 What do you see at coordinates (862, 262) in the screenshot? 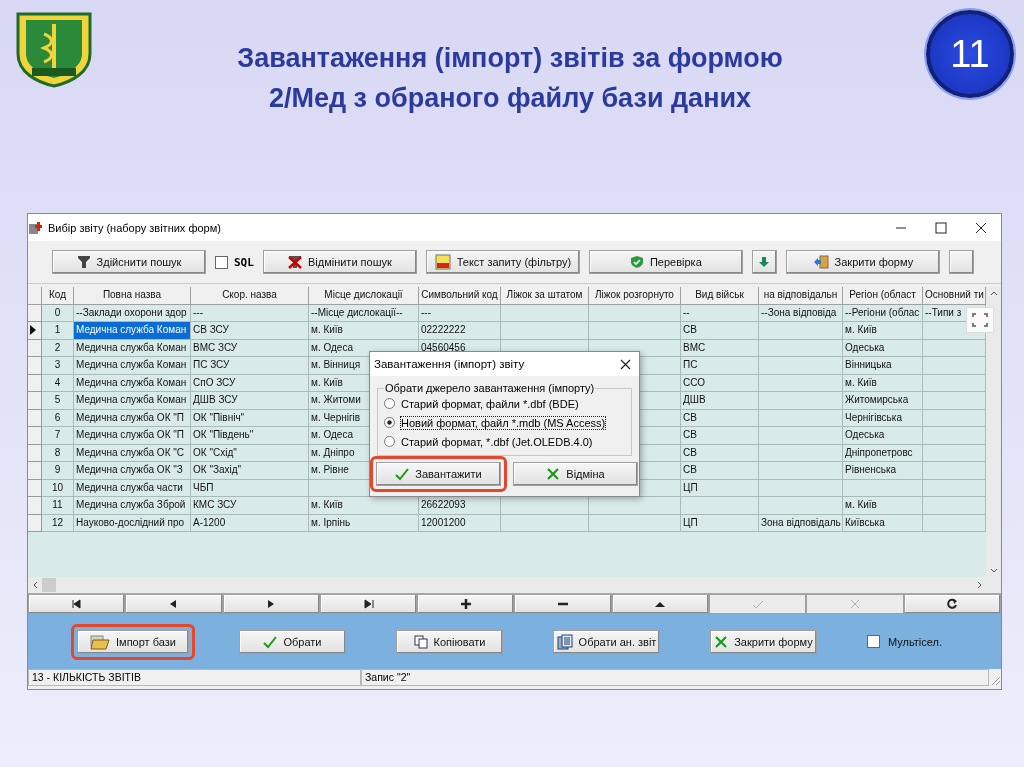
I see `toolbar-button: Закрити форму` at bounding box center [862, 262].